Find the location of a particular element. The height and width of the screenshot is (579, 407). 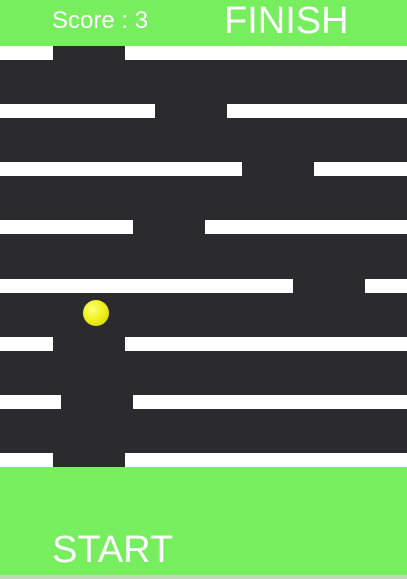

score-label: Score : 3 is located at coordinates (100, 20).